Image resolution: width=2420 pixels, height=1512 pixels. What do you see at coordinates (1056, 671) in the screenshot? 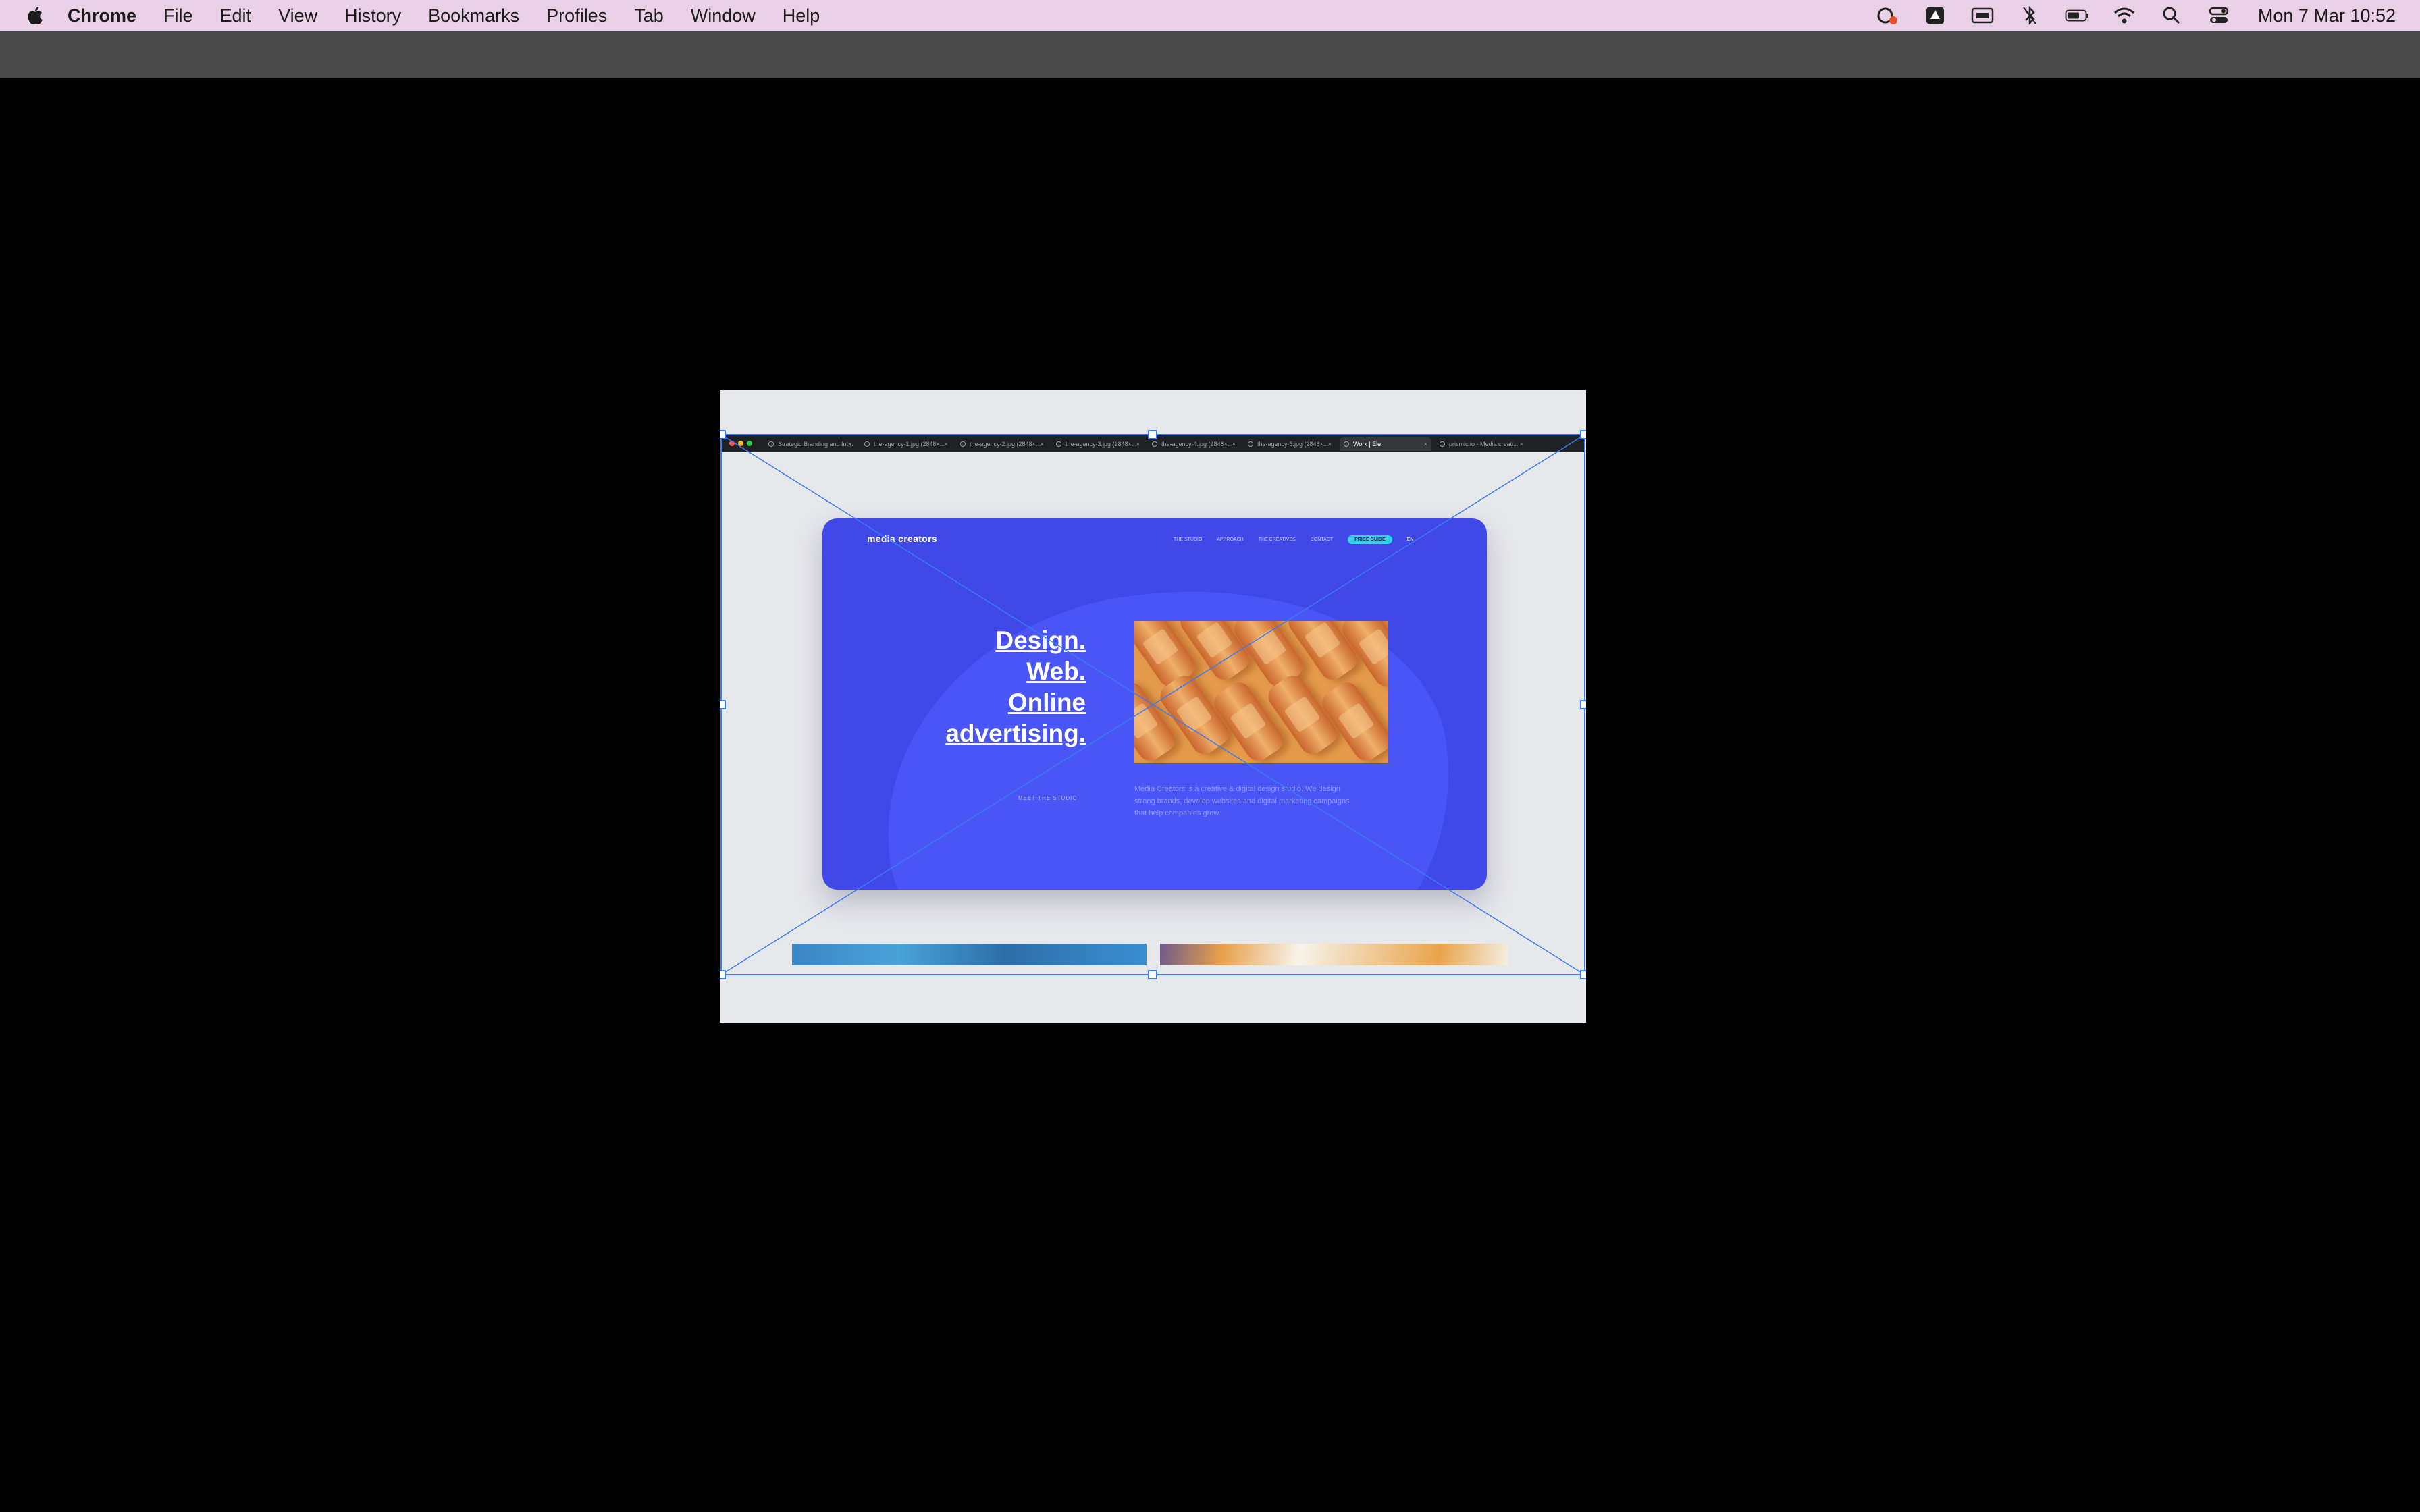
I see `headline-line: Web.` at bounding box center [1056, 671].